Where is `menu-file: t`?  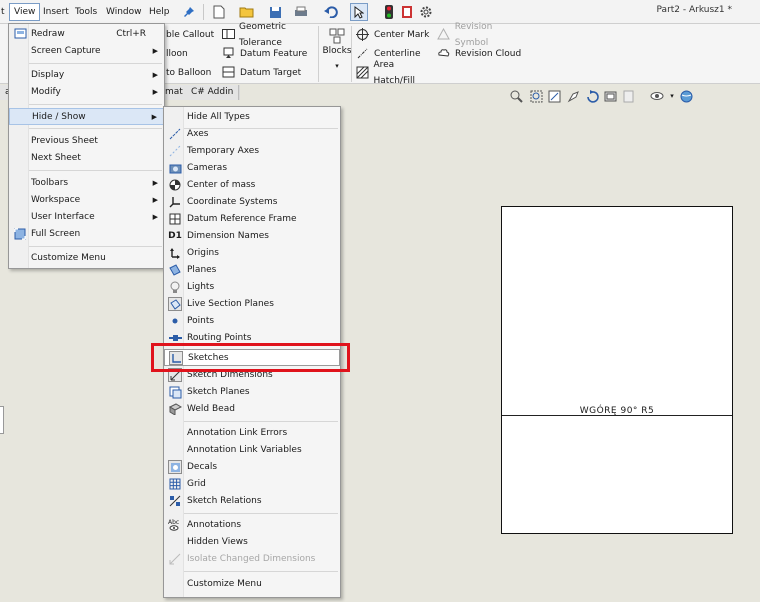 menu-file: t is located at coordinates (4, 12).